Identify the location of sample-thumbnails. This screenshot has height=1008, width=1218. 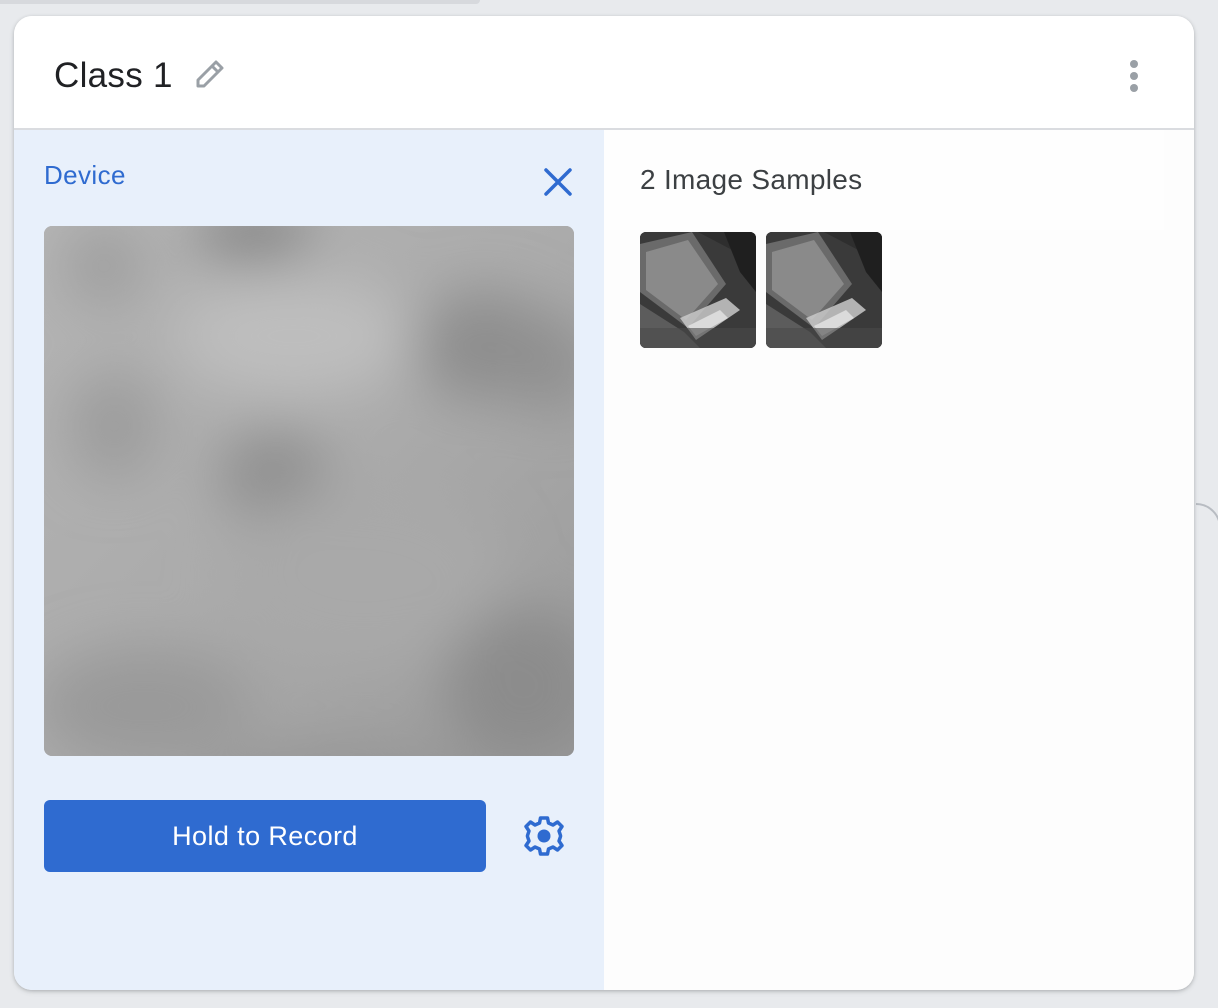
(761, 290).